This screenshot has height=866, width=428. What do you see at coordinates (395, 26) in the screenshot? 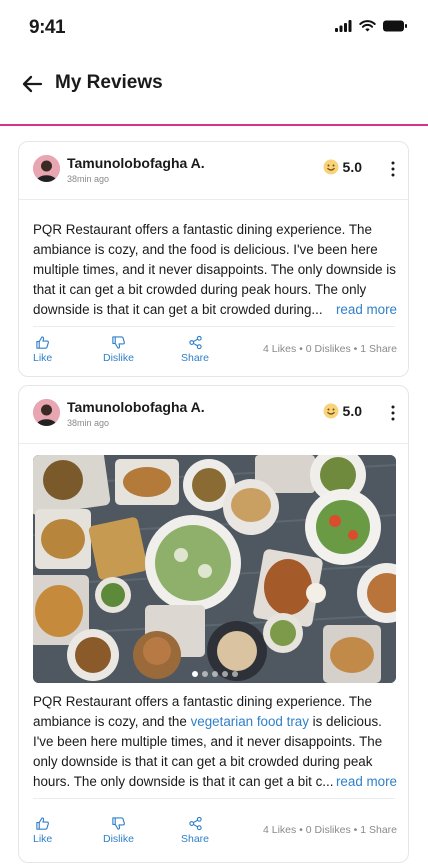
I see `battery-icon` at bounding box center [395, 26].